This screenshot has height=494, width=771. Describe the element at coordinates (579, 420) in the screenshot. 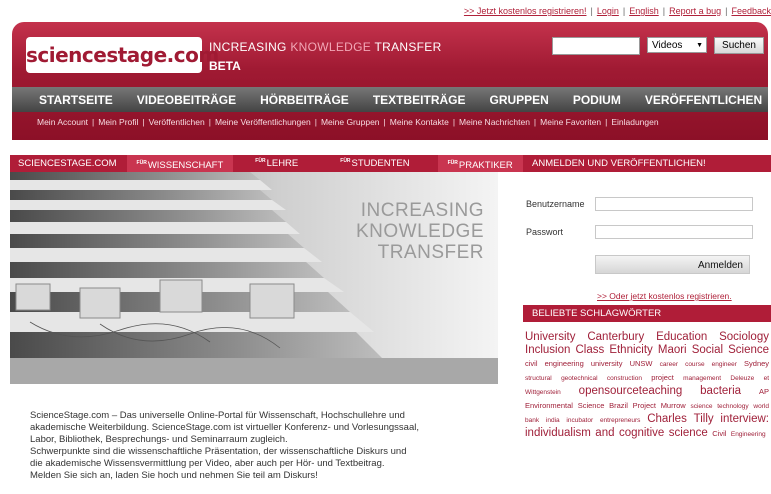

I see `tag-link: incubator` at that location.